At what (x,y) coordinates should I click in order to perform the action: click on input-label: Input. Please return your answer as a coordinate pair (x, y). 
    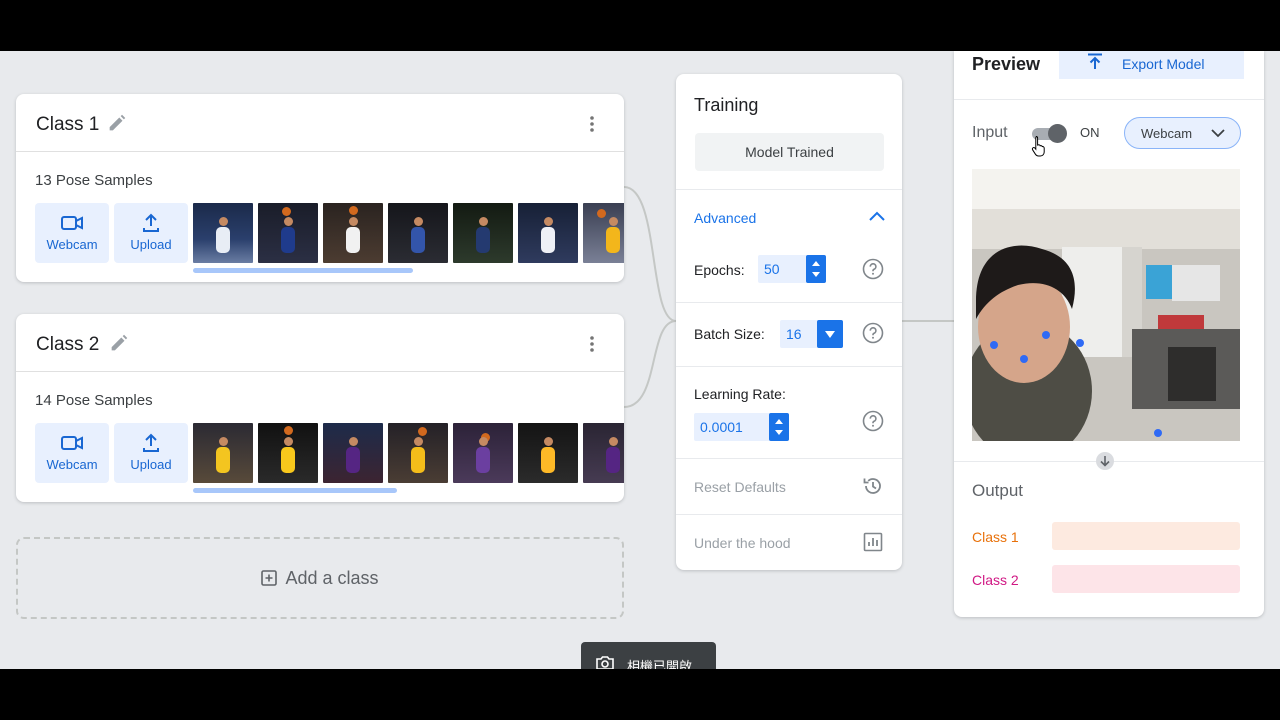
    Looking at the image, I should click on (990, 132).